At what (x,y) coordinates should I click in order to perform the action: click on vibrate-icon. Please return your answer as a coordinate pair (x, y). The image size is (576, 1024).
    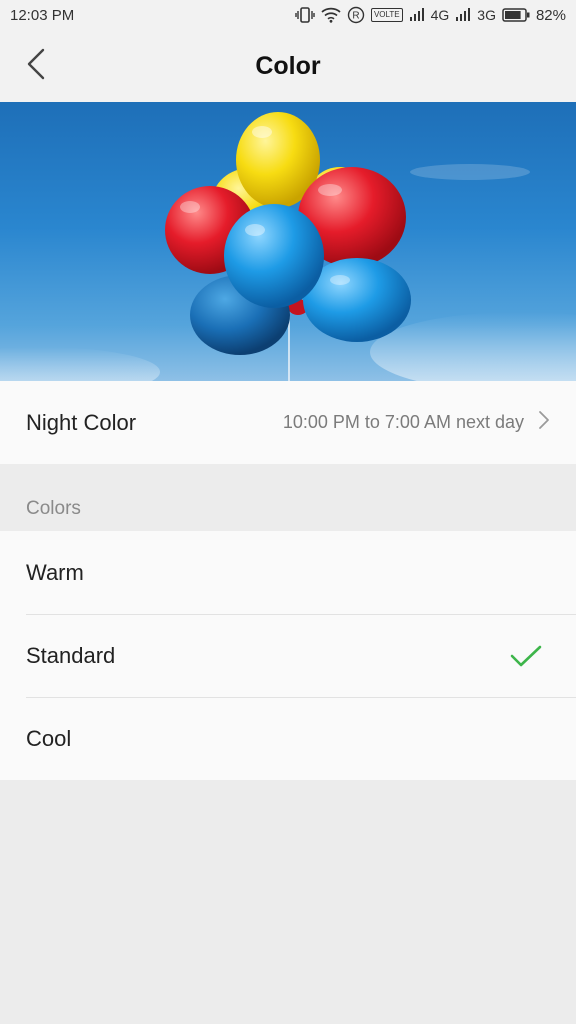
    Looking at the image, I should click on (305, 15).